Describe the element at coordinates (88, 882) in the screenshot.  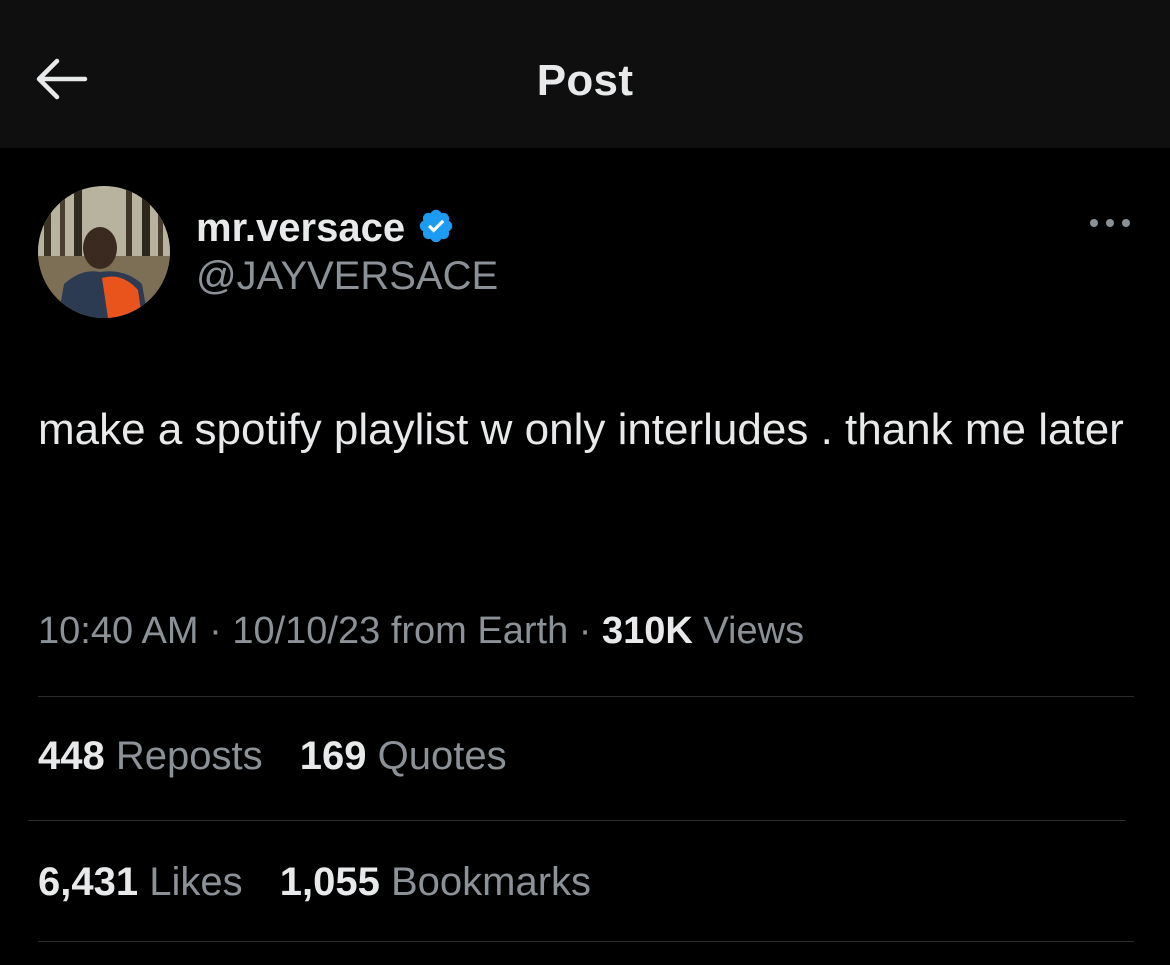
I see `likes-count: 6,431` at that location.